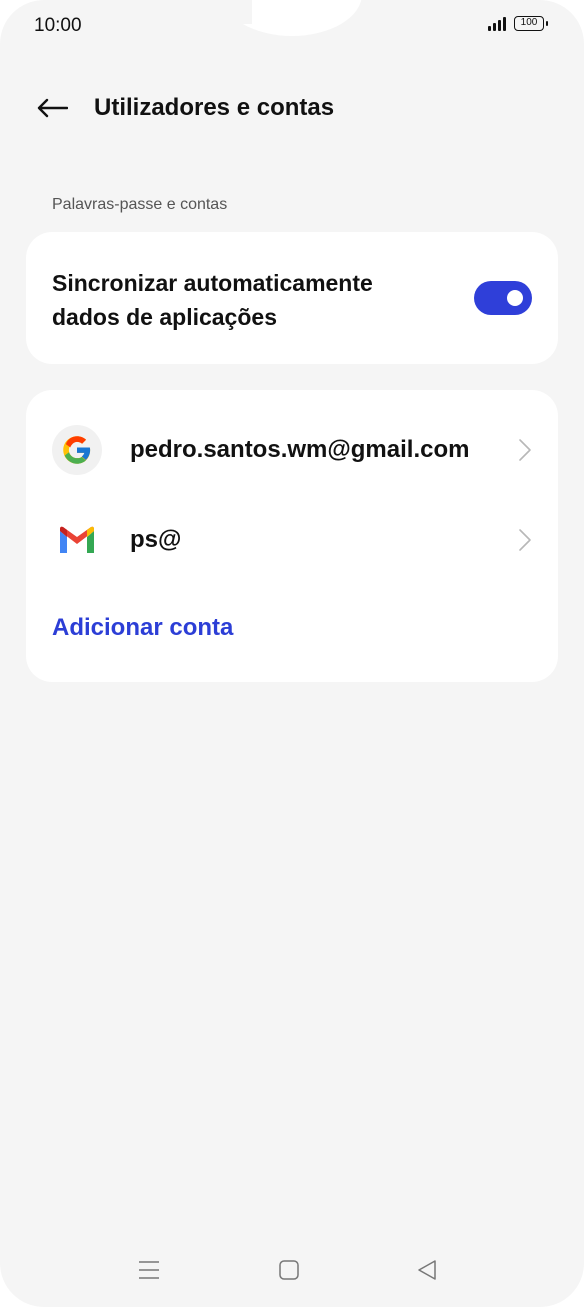 This screenshot has width=584, height=1307. I want to click on menu-icon, so click(149, 1270).